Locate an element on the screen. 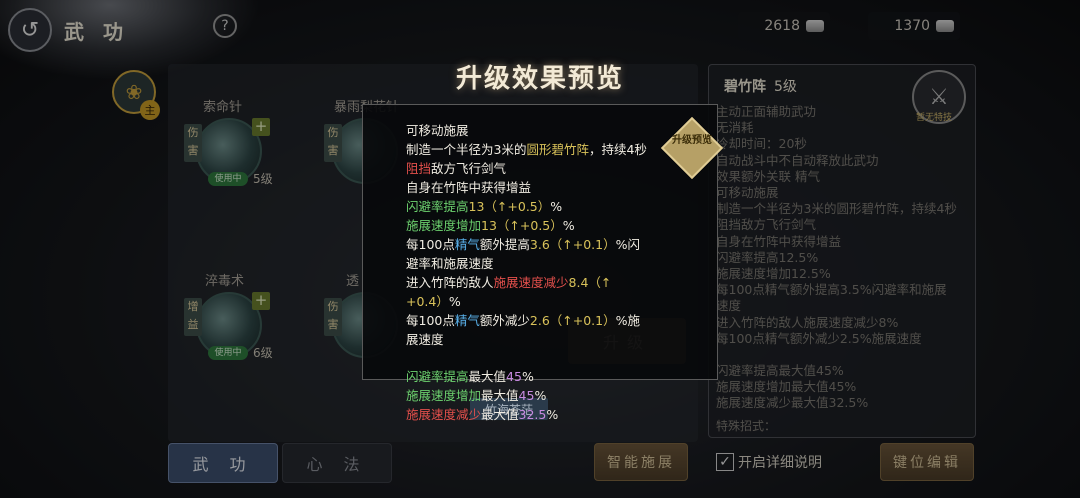 Image resolution: width=1080 pixels, height=498 pixels. popup-title: 升级效果预览 is located at coordinates (539, 79).